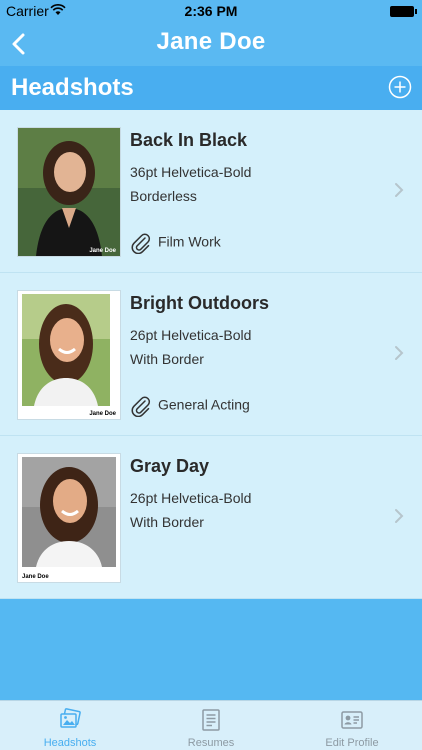 Image resolution: width=422 pixels, height=750 pixels. What do you see at coordinates (72, 87) in the screenshot?
I see `section-title: Headshots` at bounding box center [72, 87].